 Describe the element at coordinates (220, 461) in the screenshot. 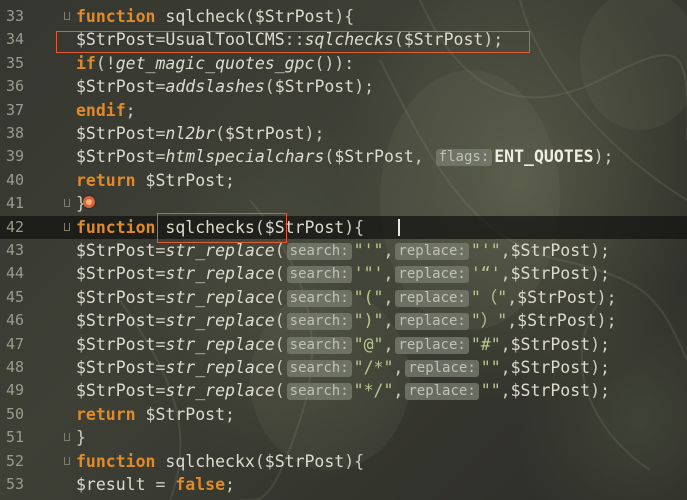

I see `code-text: function sqlcheckx($StrPost){` at that location.